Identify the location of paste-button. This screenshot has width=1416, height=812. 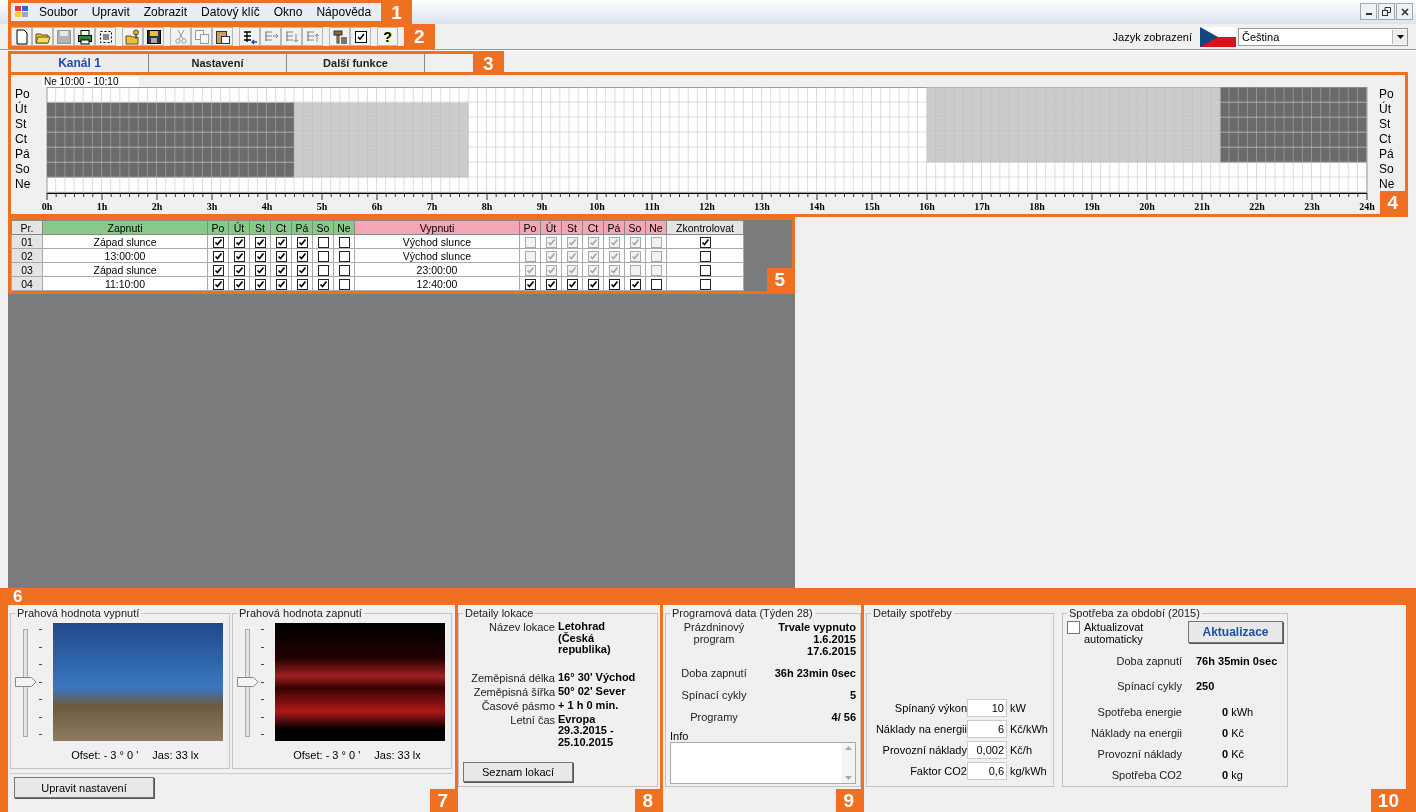
(222, 36).